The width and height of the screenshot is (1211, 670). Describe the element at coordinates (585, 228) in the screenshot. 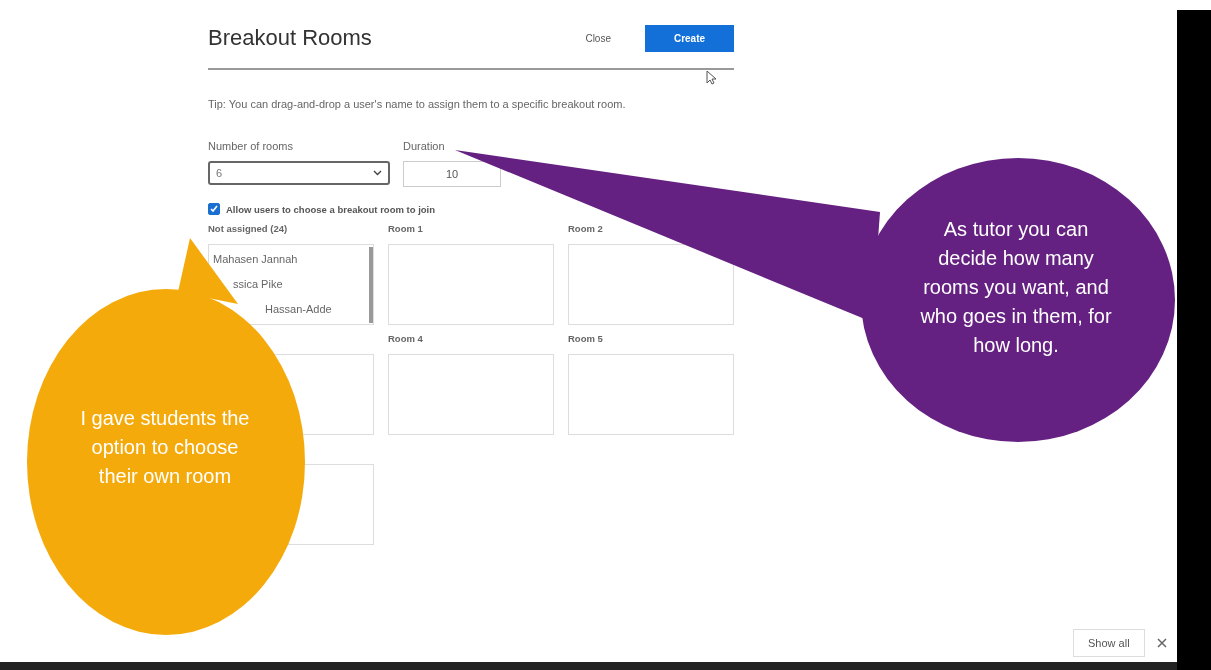

I see `room-label: Room 2` at that location.